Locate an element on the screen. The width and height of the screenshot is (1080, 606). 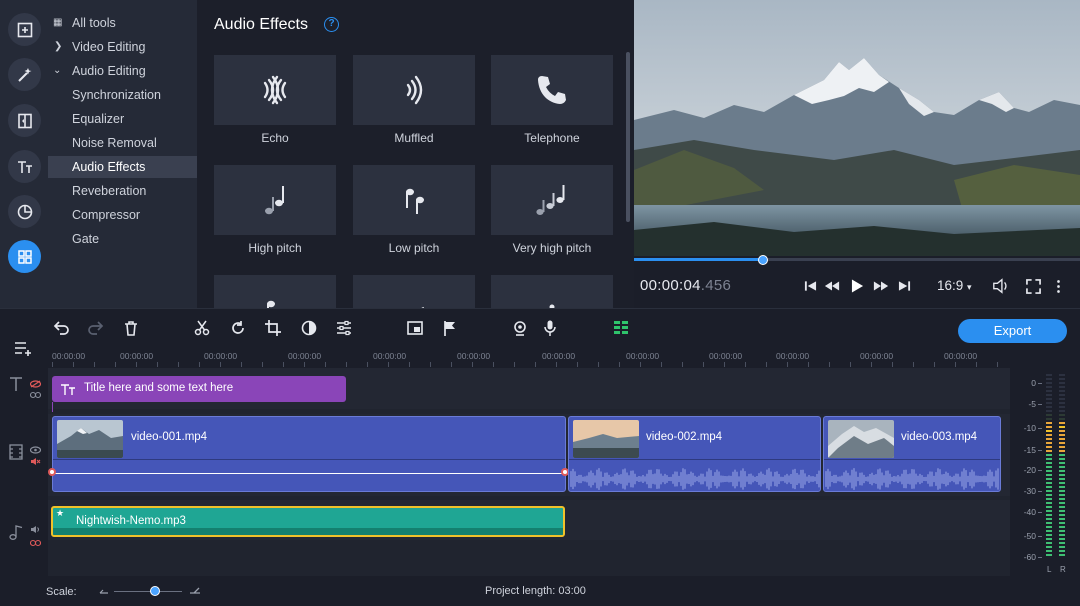
magic-tools-button is located at coordinates (24, 74).